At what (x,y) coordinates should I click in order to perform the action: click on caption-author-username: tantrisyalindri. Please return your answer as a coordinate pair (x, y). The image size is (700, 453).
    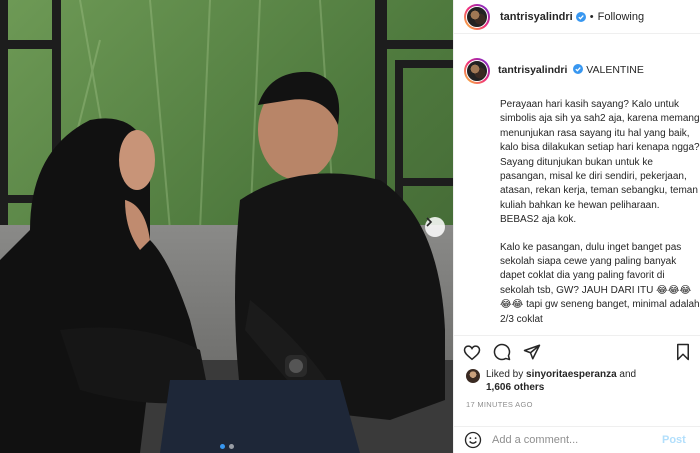
    Looking at the image, I should click on (532, 70).